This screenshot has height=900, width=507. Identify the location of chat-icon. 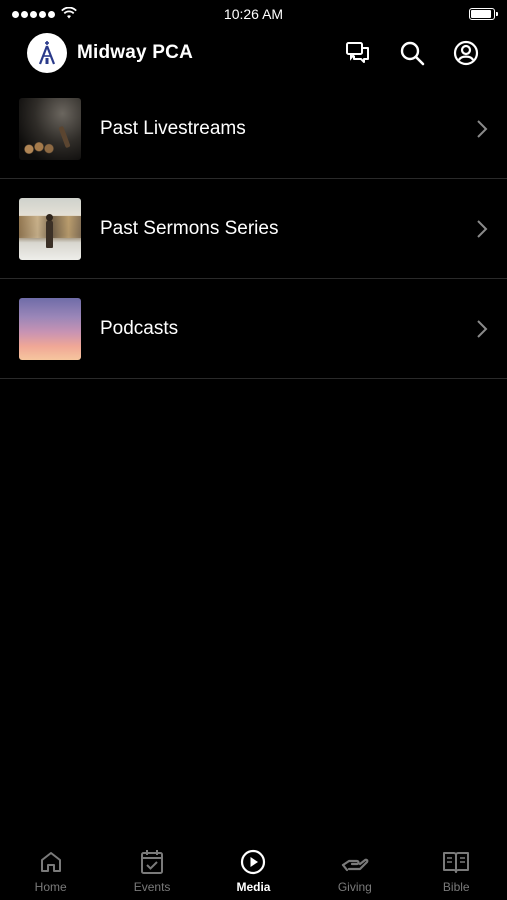
(358, 53).